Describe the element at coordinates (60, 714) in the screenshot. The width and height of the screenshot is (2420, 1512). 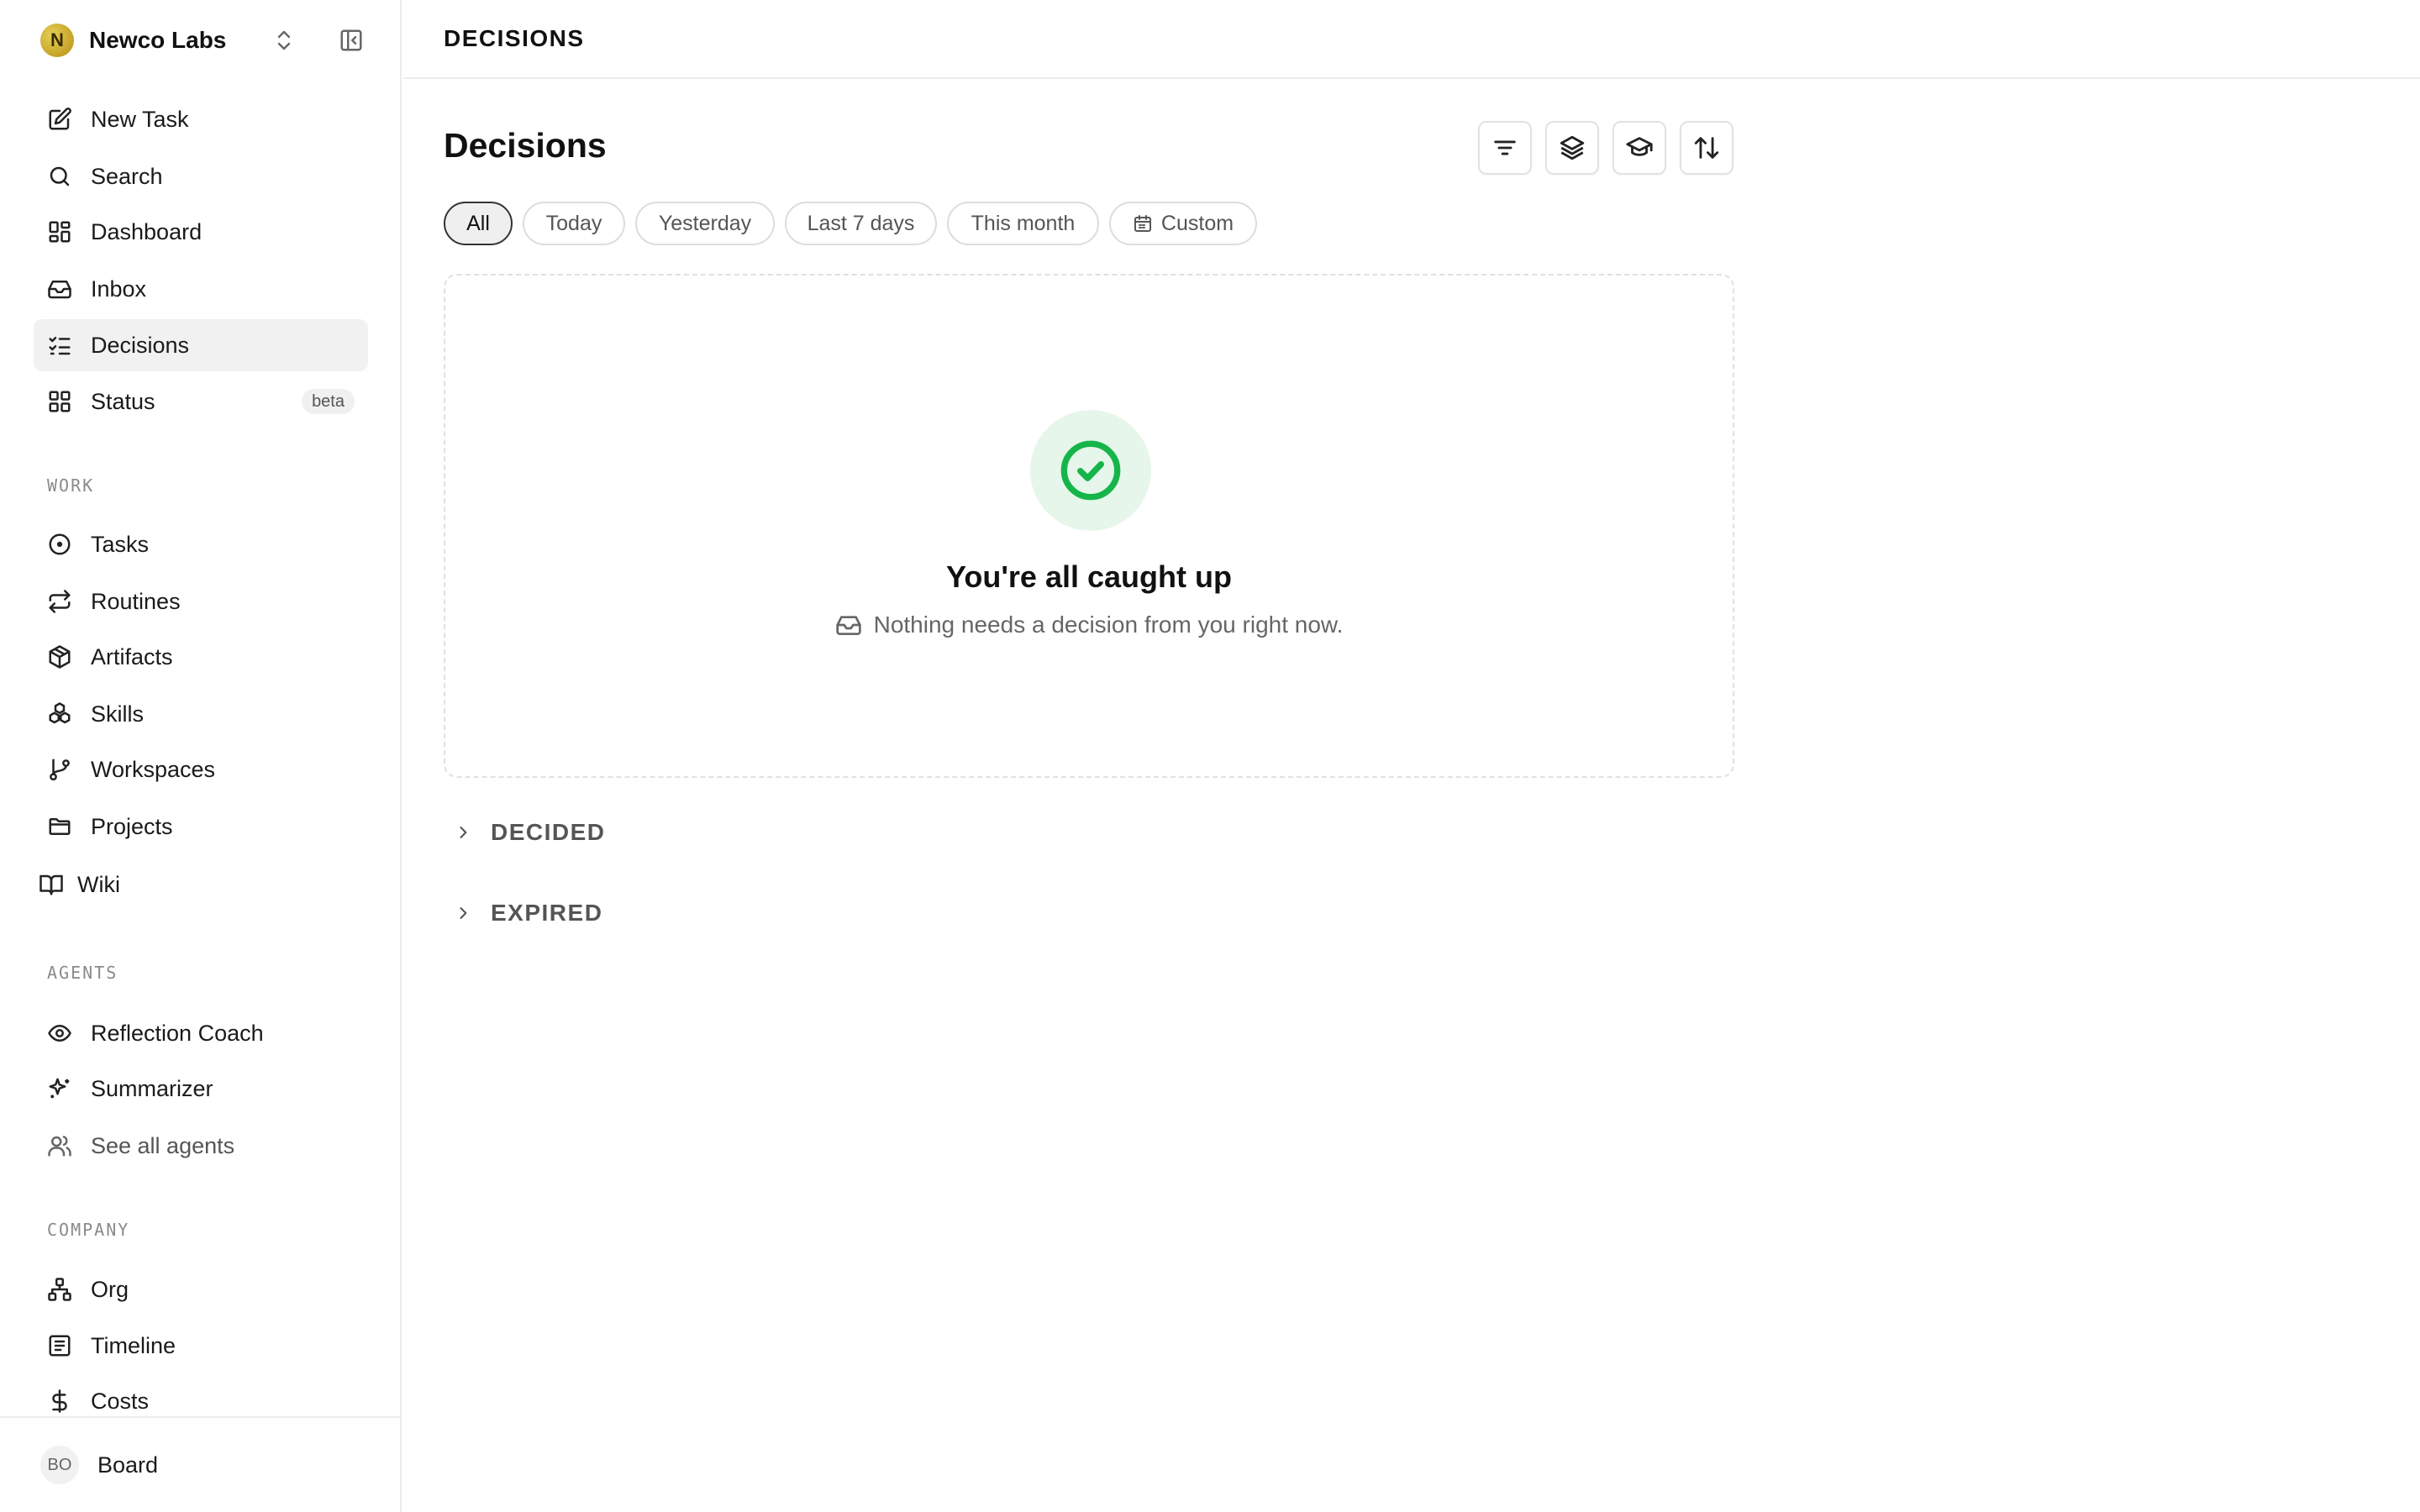
I see `skills-icon` at that location.